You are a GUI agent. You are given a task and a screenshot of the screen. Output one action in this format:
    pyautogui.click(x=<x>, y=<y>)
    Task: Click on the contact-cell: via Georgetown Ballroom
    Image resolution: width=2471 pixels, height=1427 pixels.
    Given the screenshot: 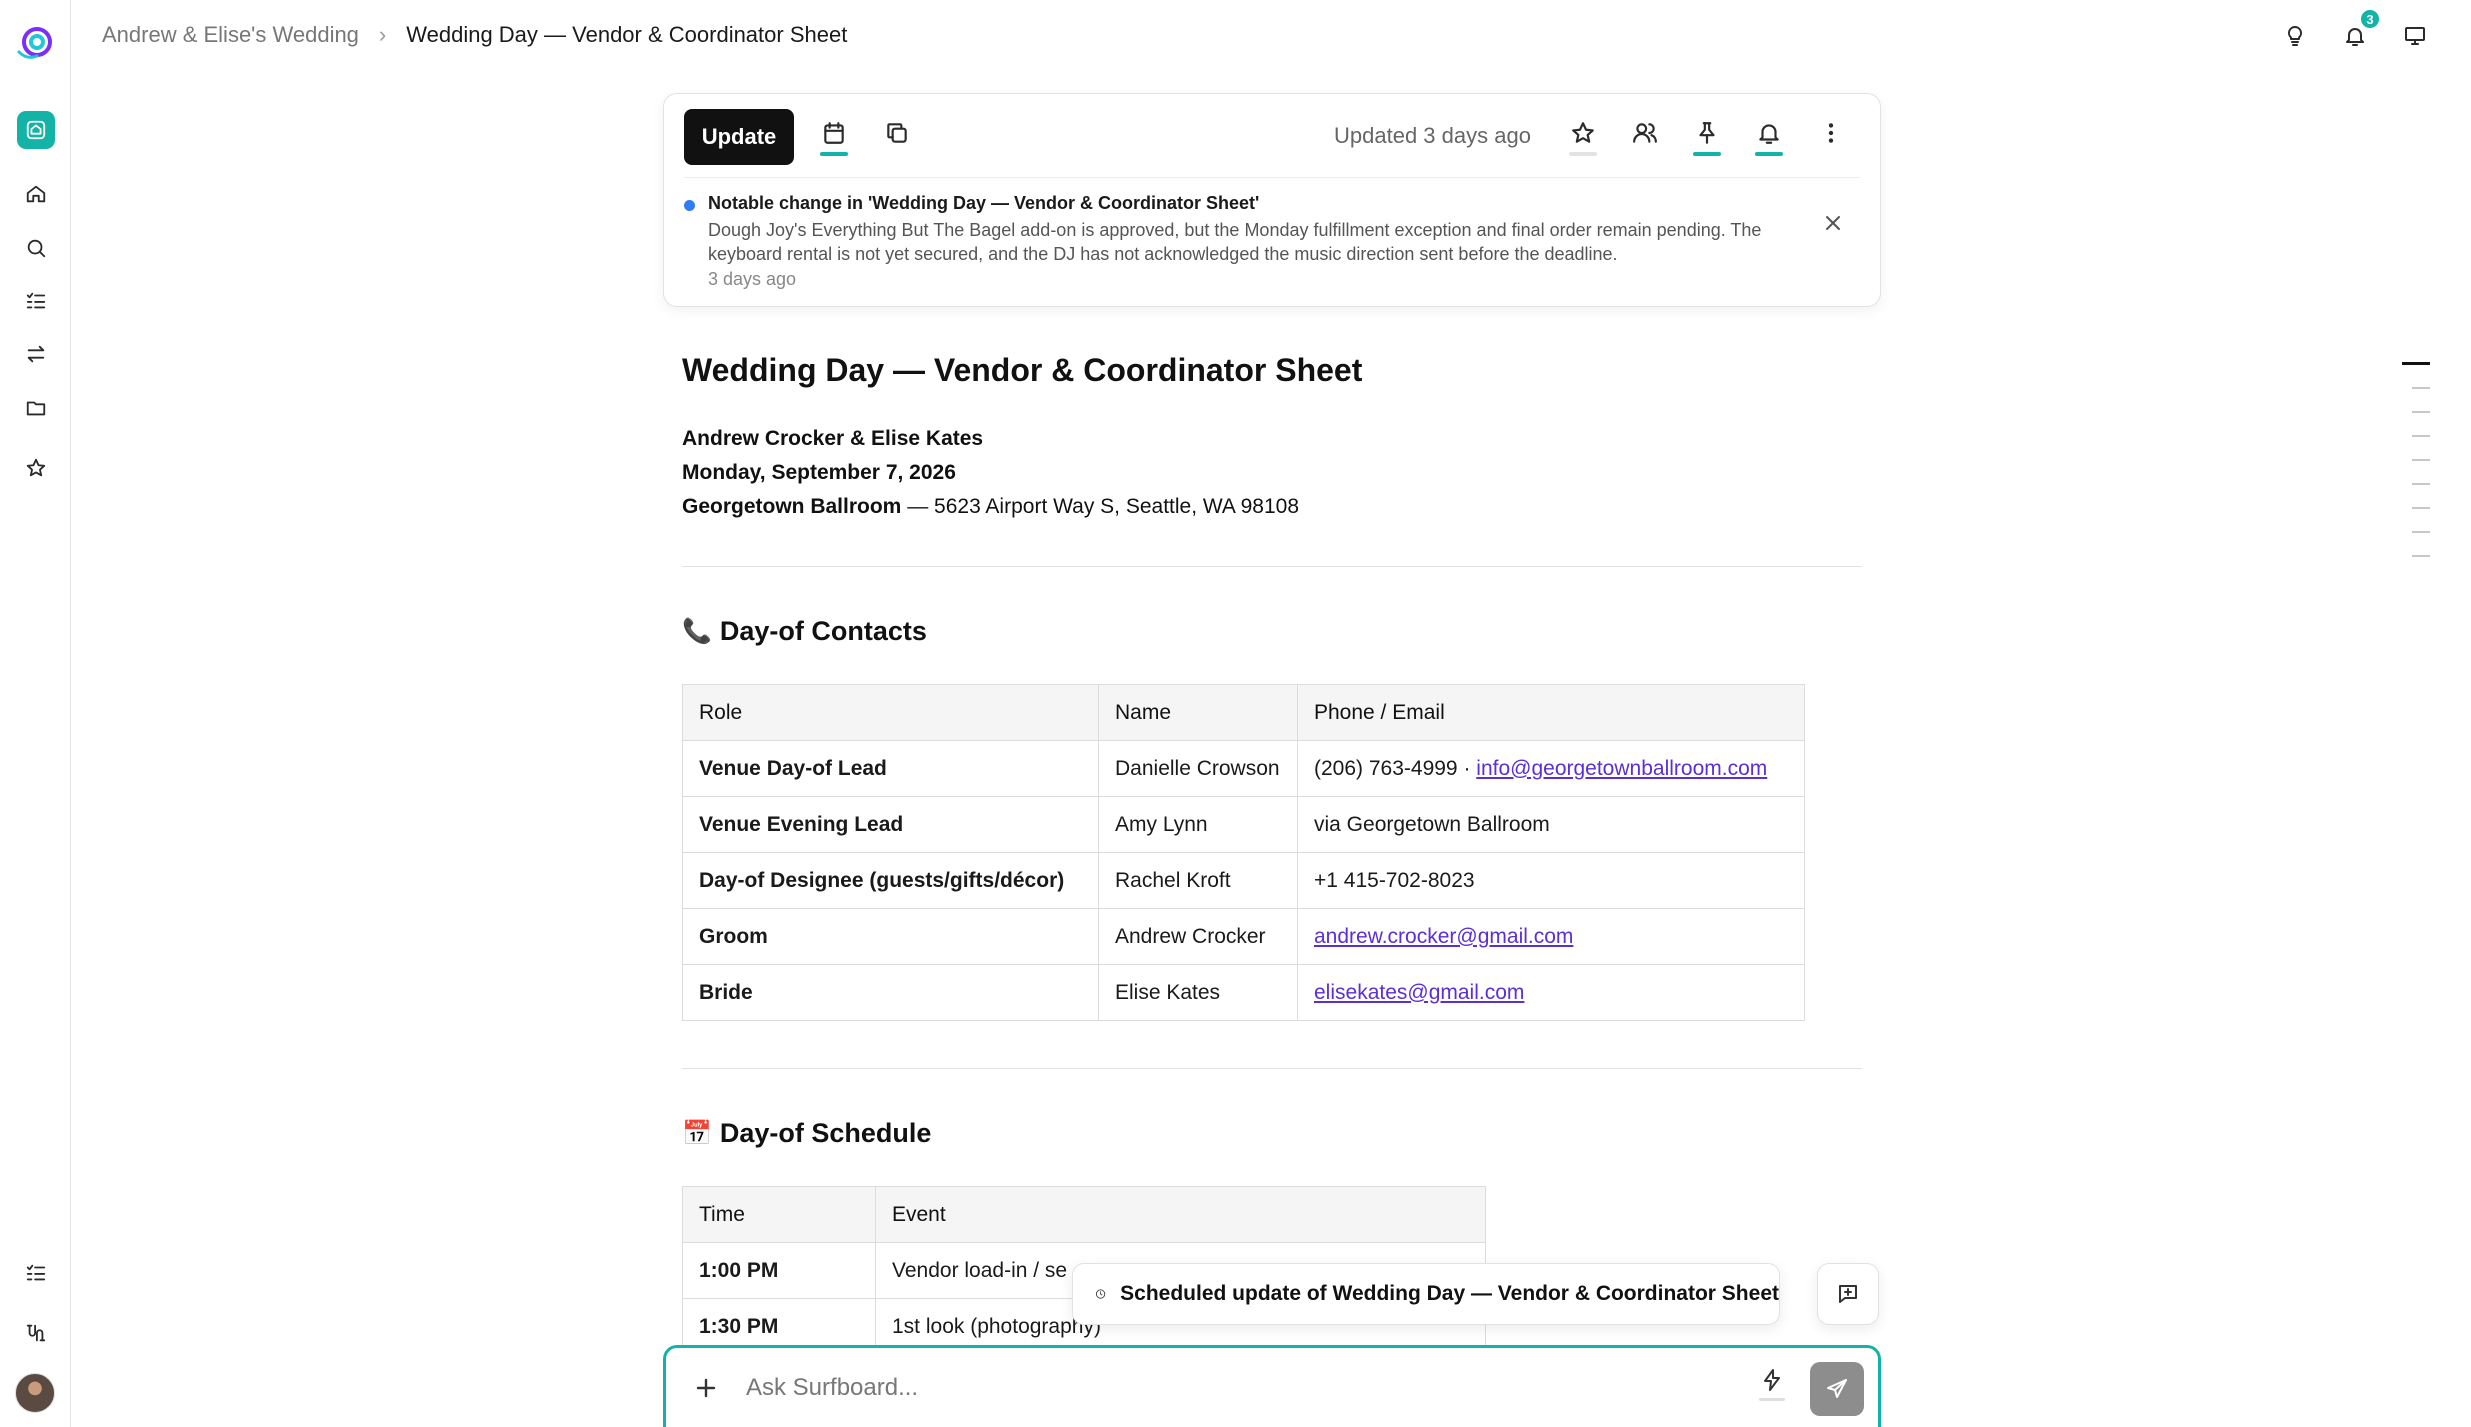 What is the action you would take?
    pyautogui.click(x=1551, y=824)
    